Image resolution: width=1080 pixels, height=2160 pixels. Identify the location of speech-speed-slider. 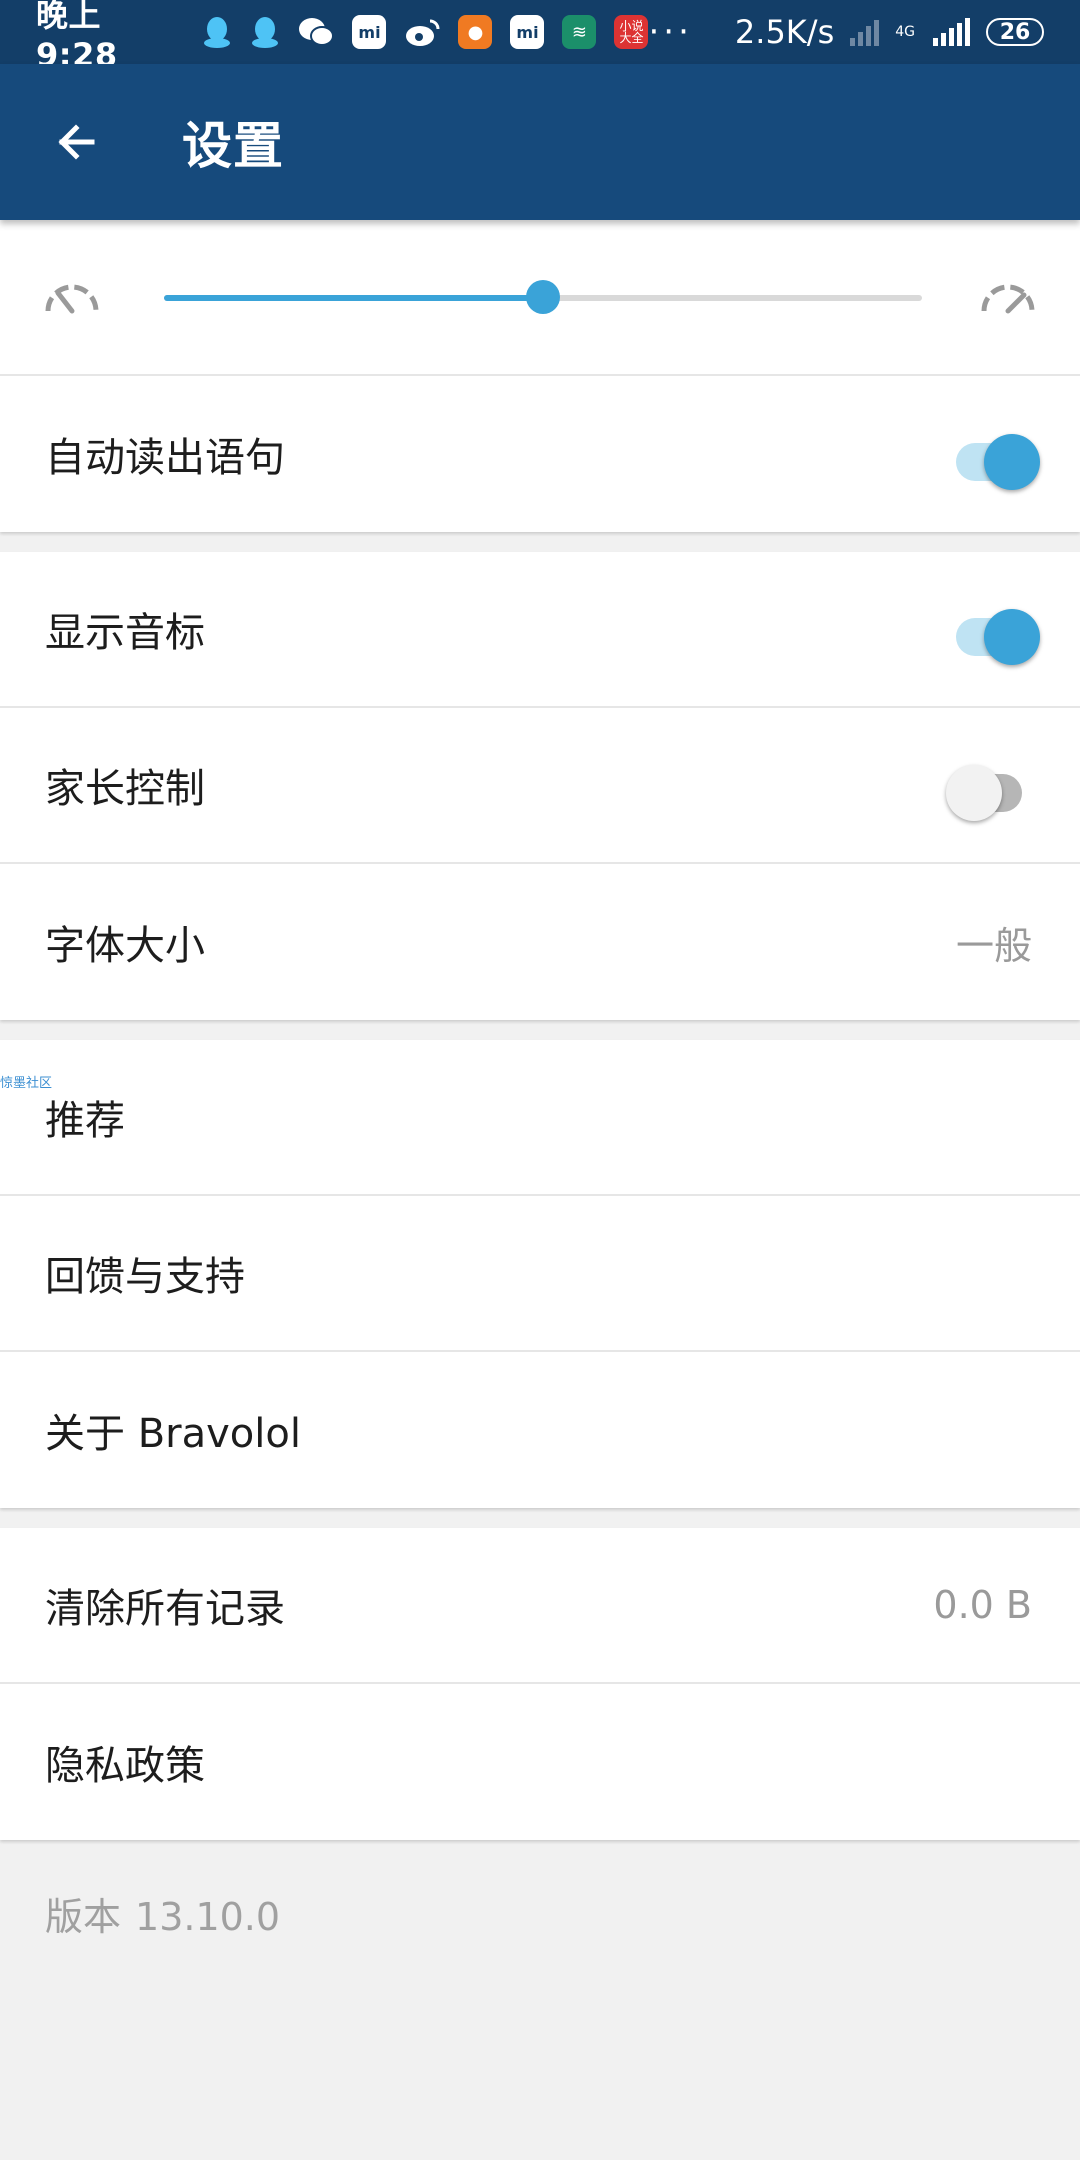
(543, 297).